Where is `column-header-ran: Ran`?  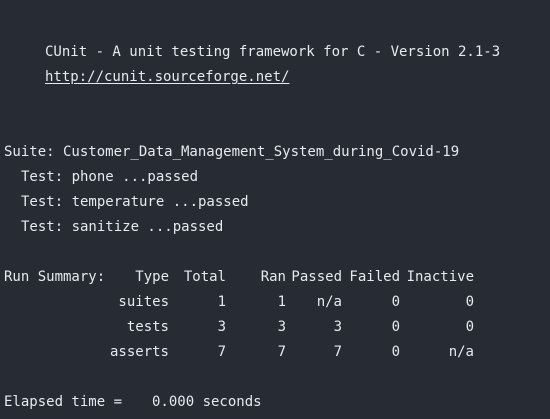 column-header-ran: Ran is located at coordinates (273, 277).